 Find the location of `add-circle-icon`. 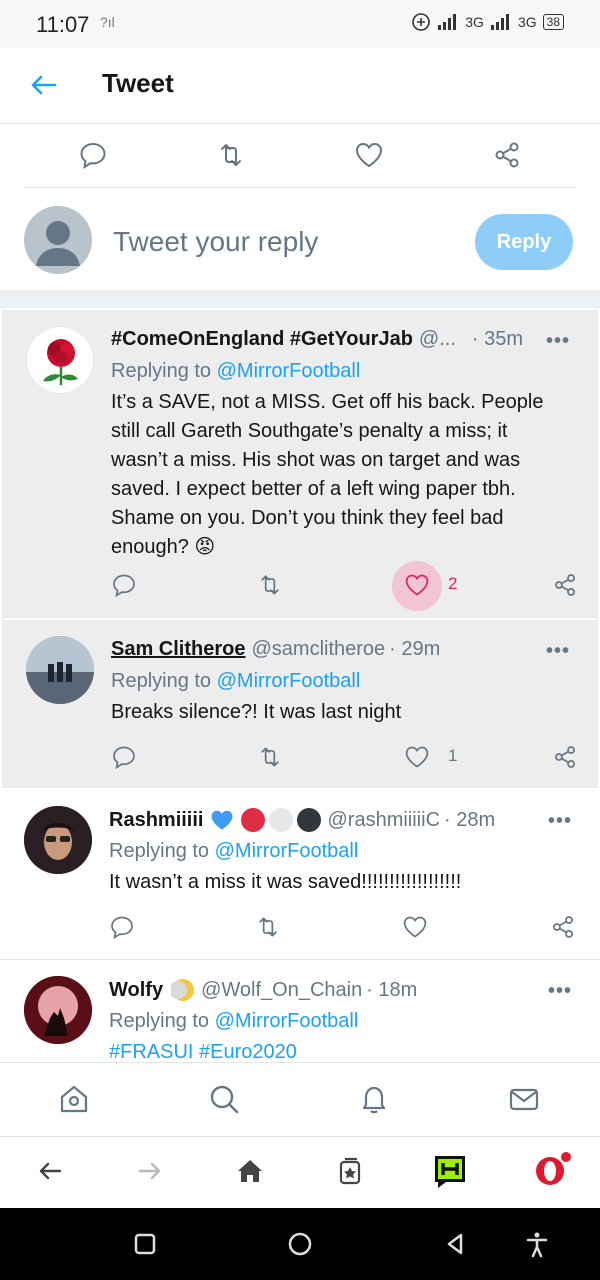

add-circle-icon is located at coordinates (421, 22).